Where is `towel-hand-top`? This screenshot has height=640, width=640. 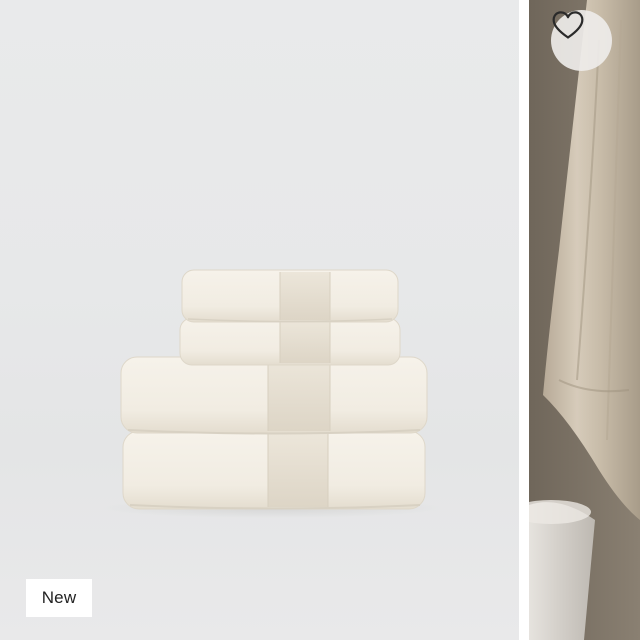
towel-hand-top is located at coordinates (290, 296).